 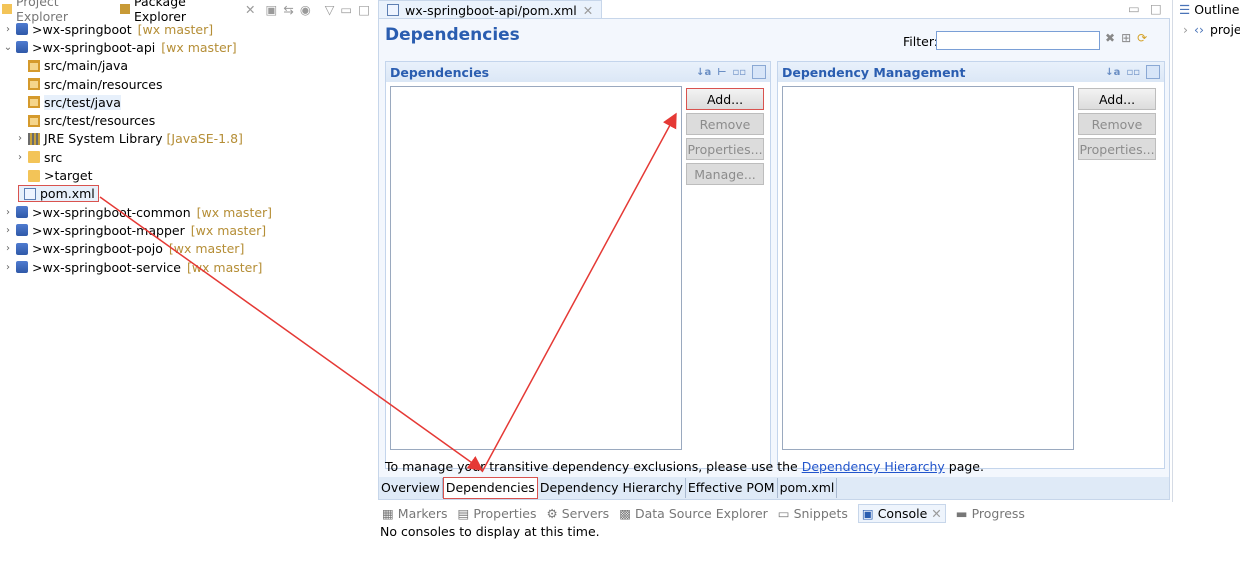 What do you see at coordinates (452, 35) in the screenshot?
I see `page-title: Dependencies` at bounding box center [452, 35].